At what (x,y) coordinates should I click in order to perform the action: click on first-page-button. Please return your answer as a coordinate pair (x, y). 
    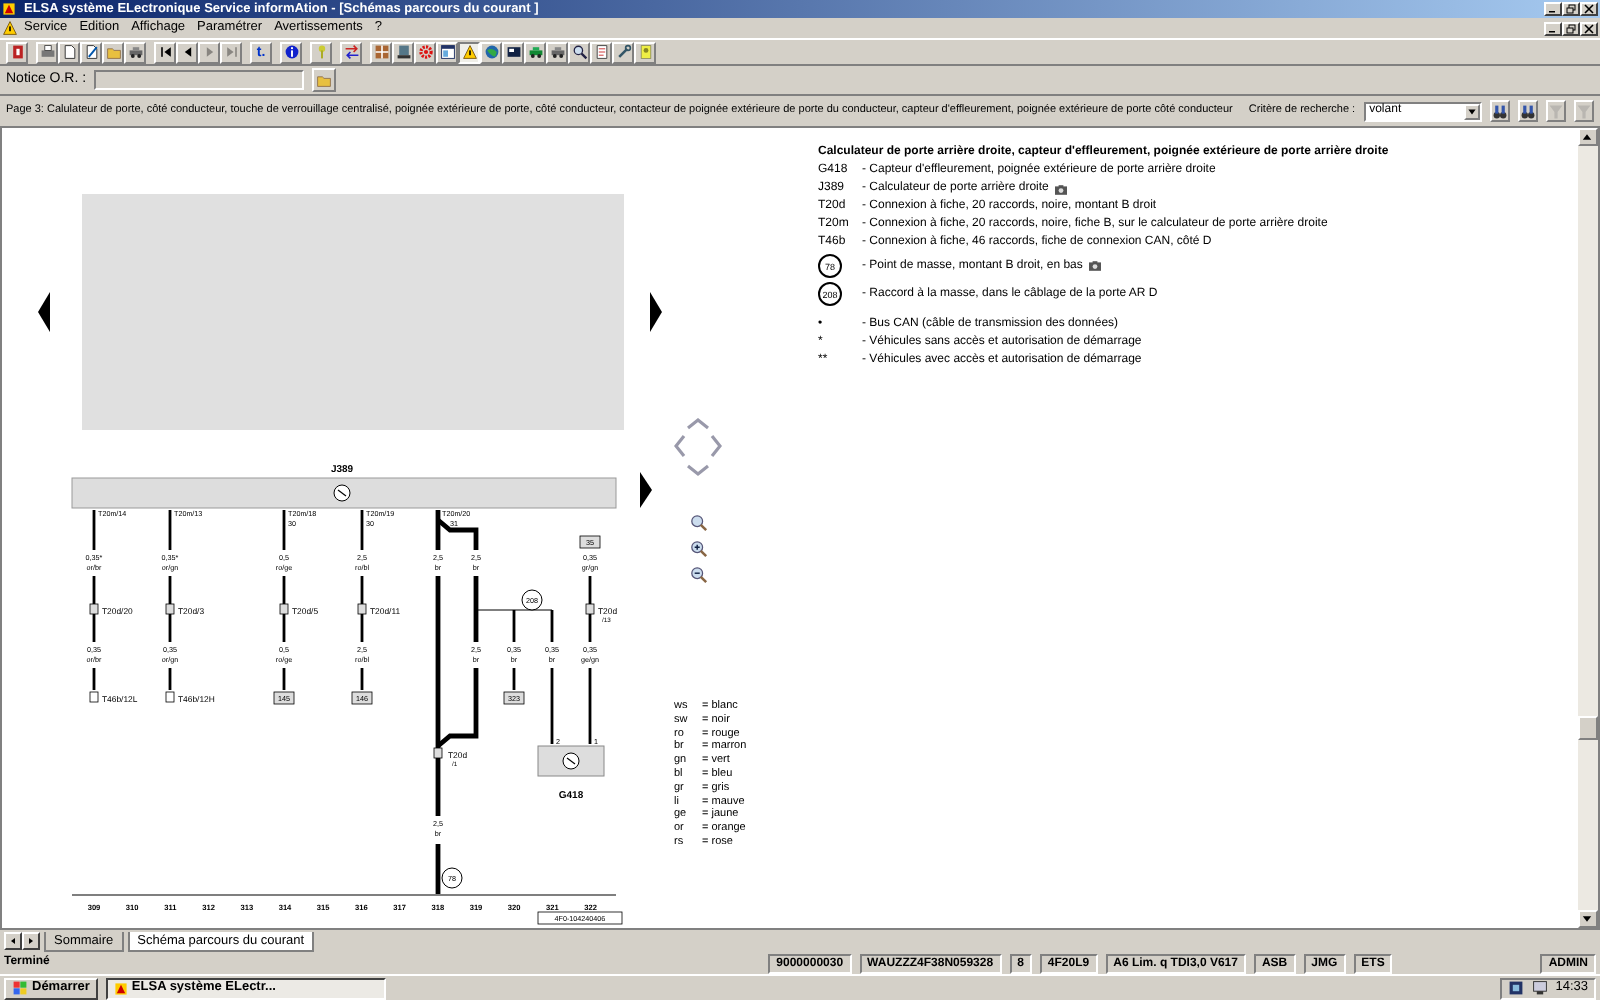
    Looking at the image, I should click on (165, 52).